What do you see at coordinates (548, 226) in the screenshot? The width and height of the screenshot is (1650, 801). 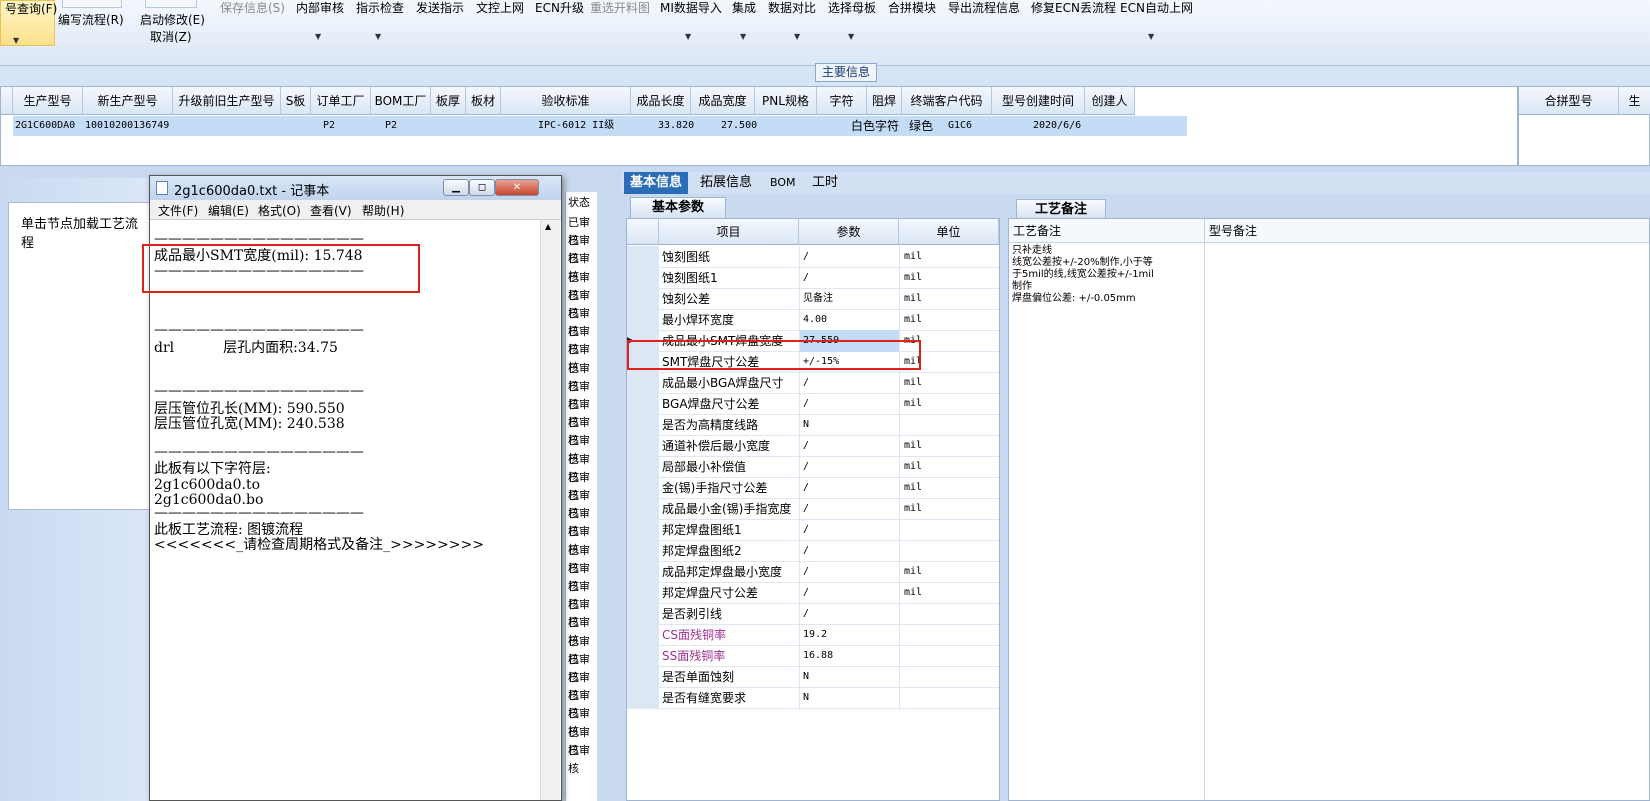 I see `scroll-up-icon: ▲` at bounding box center [548, 226].